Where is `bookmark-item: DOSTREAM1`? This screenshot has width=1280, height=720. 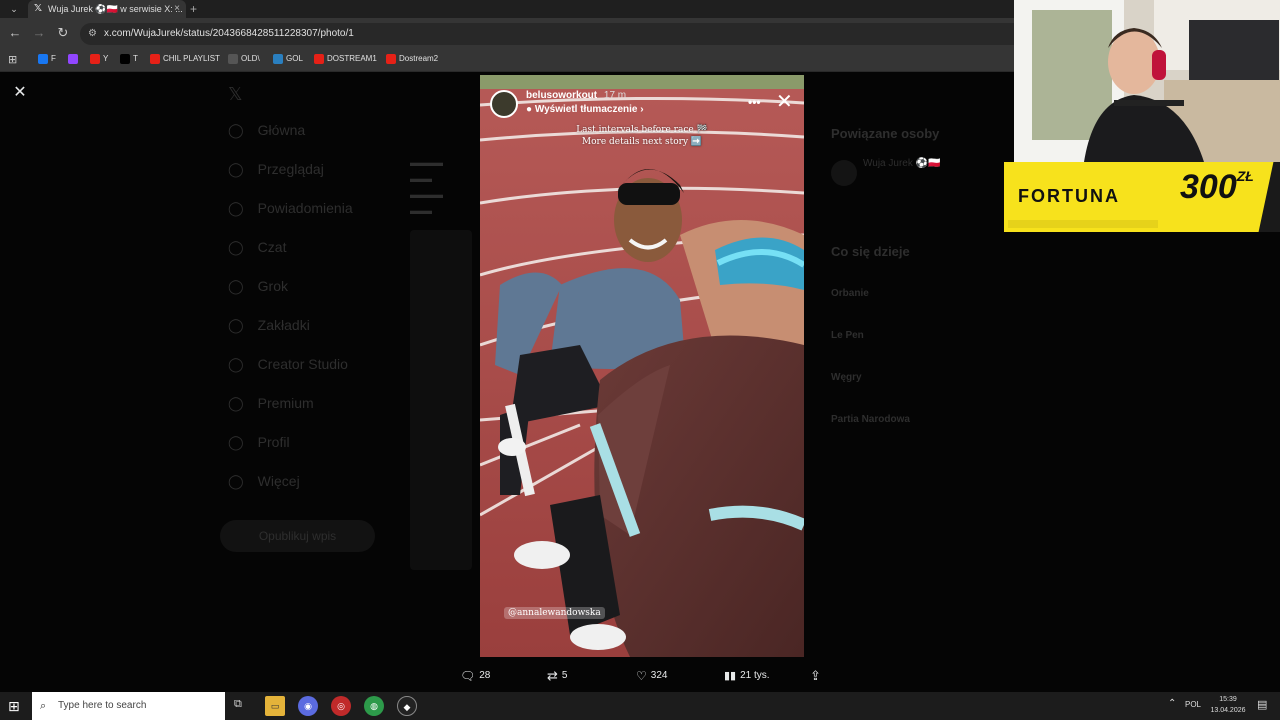
bookmark-item: DOSTREAM1 is located at coordinates (345, 59).